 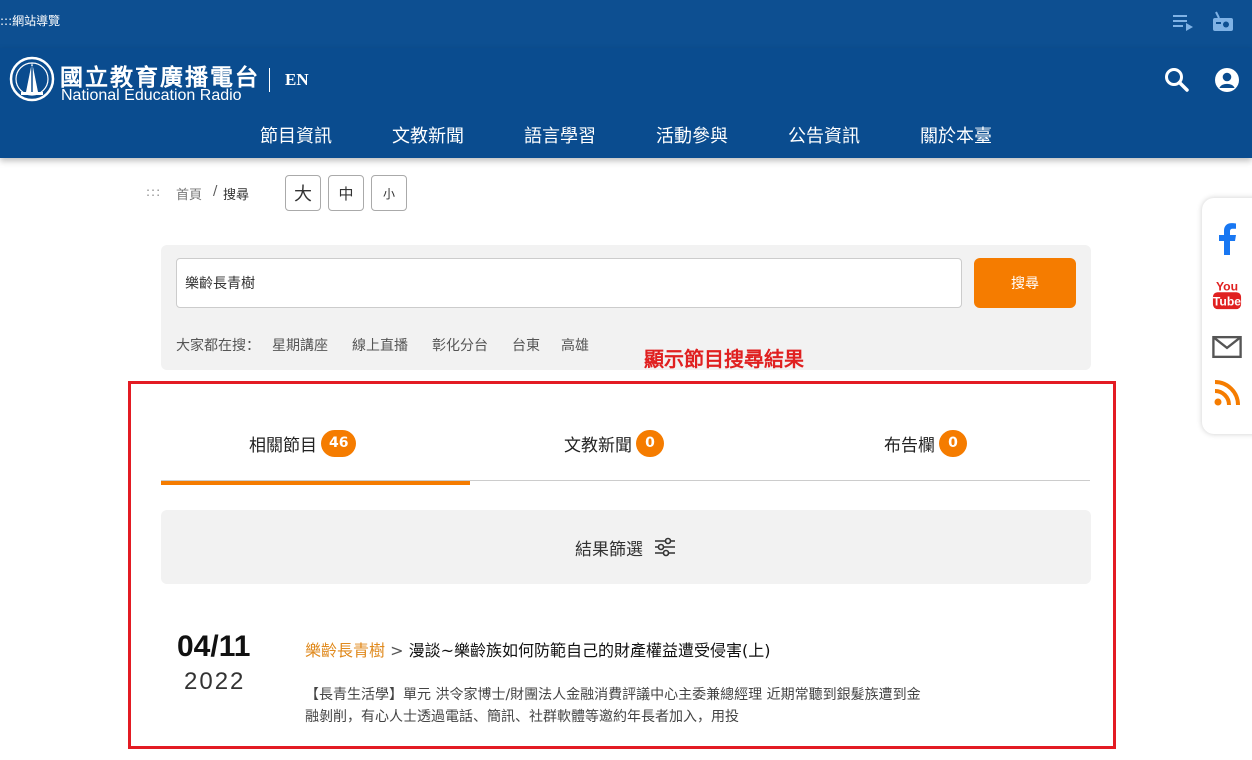 I want to click on social-share-bar: You Tube, so click(x=1227, y=316).